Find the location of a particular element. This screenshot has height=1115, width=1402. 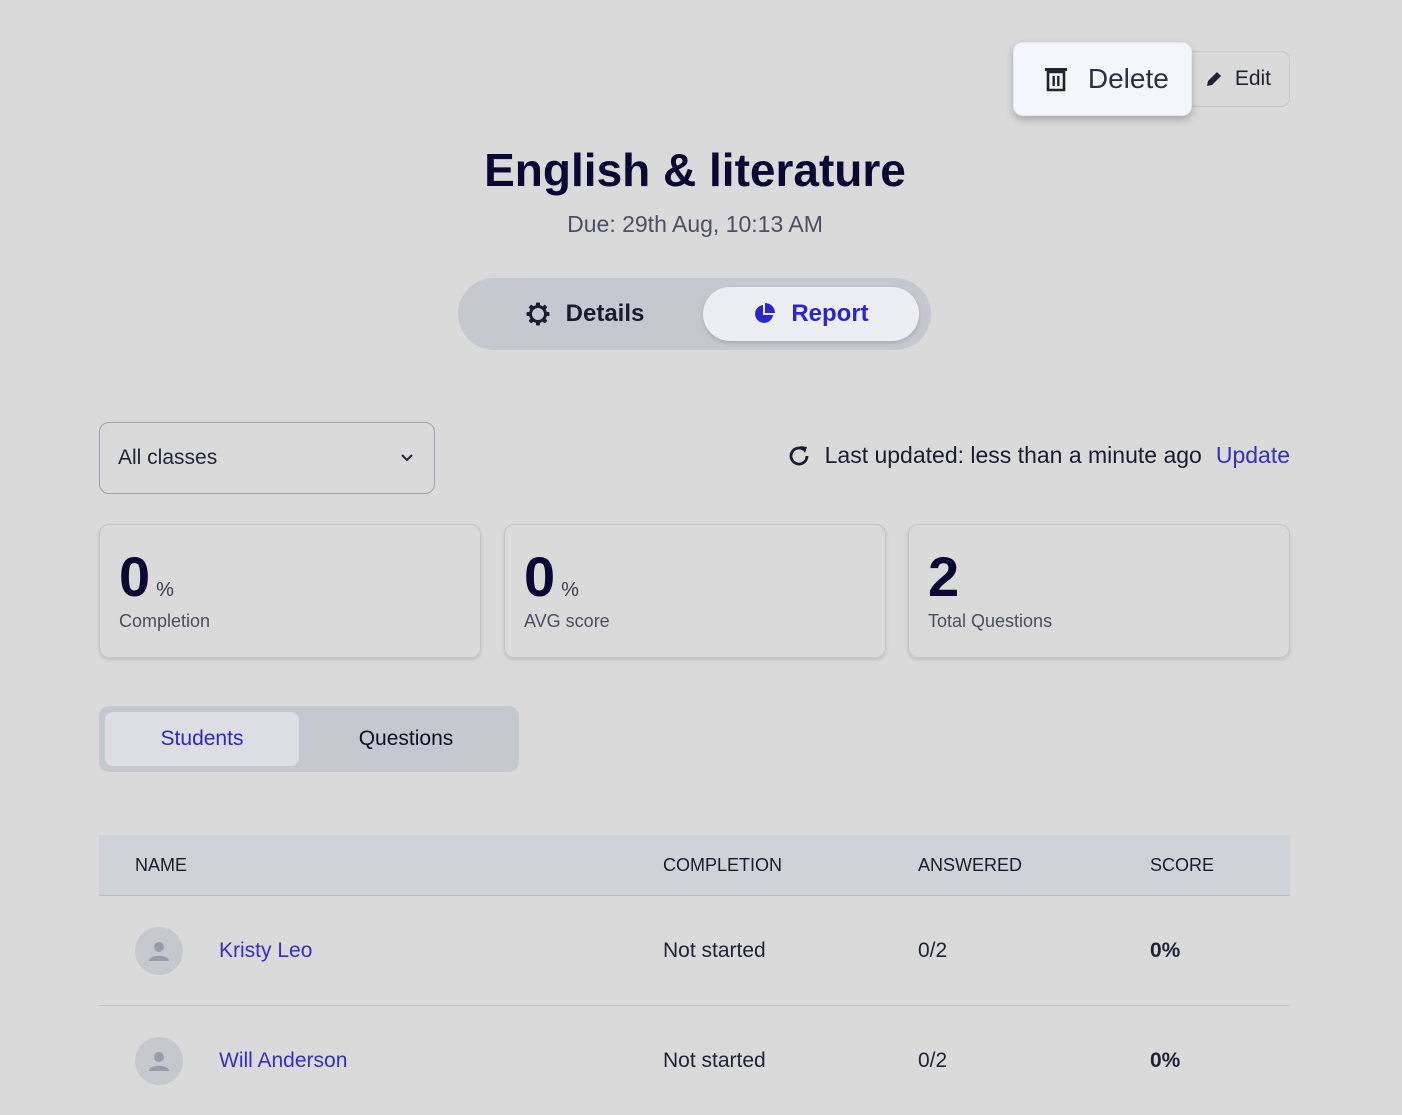

delete-button: Delete is located at coordinates (1102, 79).